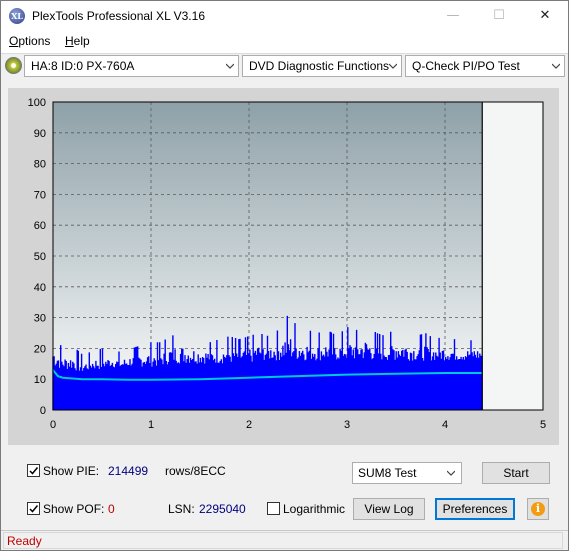 The width and height of the screenshot is (569, 551). Describe the element at coordinates (40, 195) in the screenshot. I see `y-tick-label: 70` at that location.